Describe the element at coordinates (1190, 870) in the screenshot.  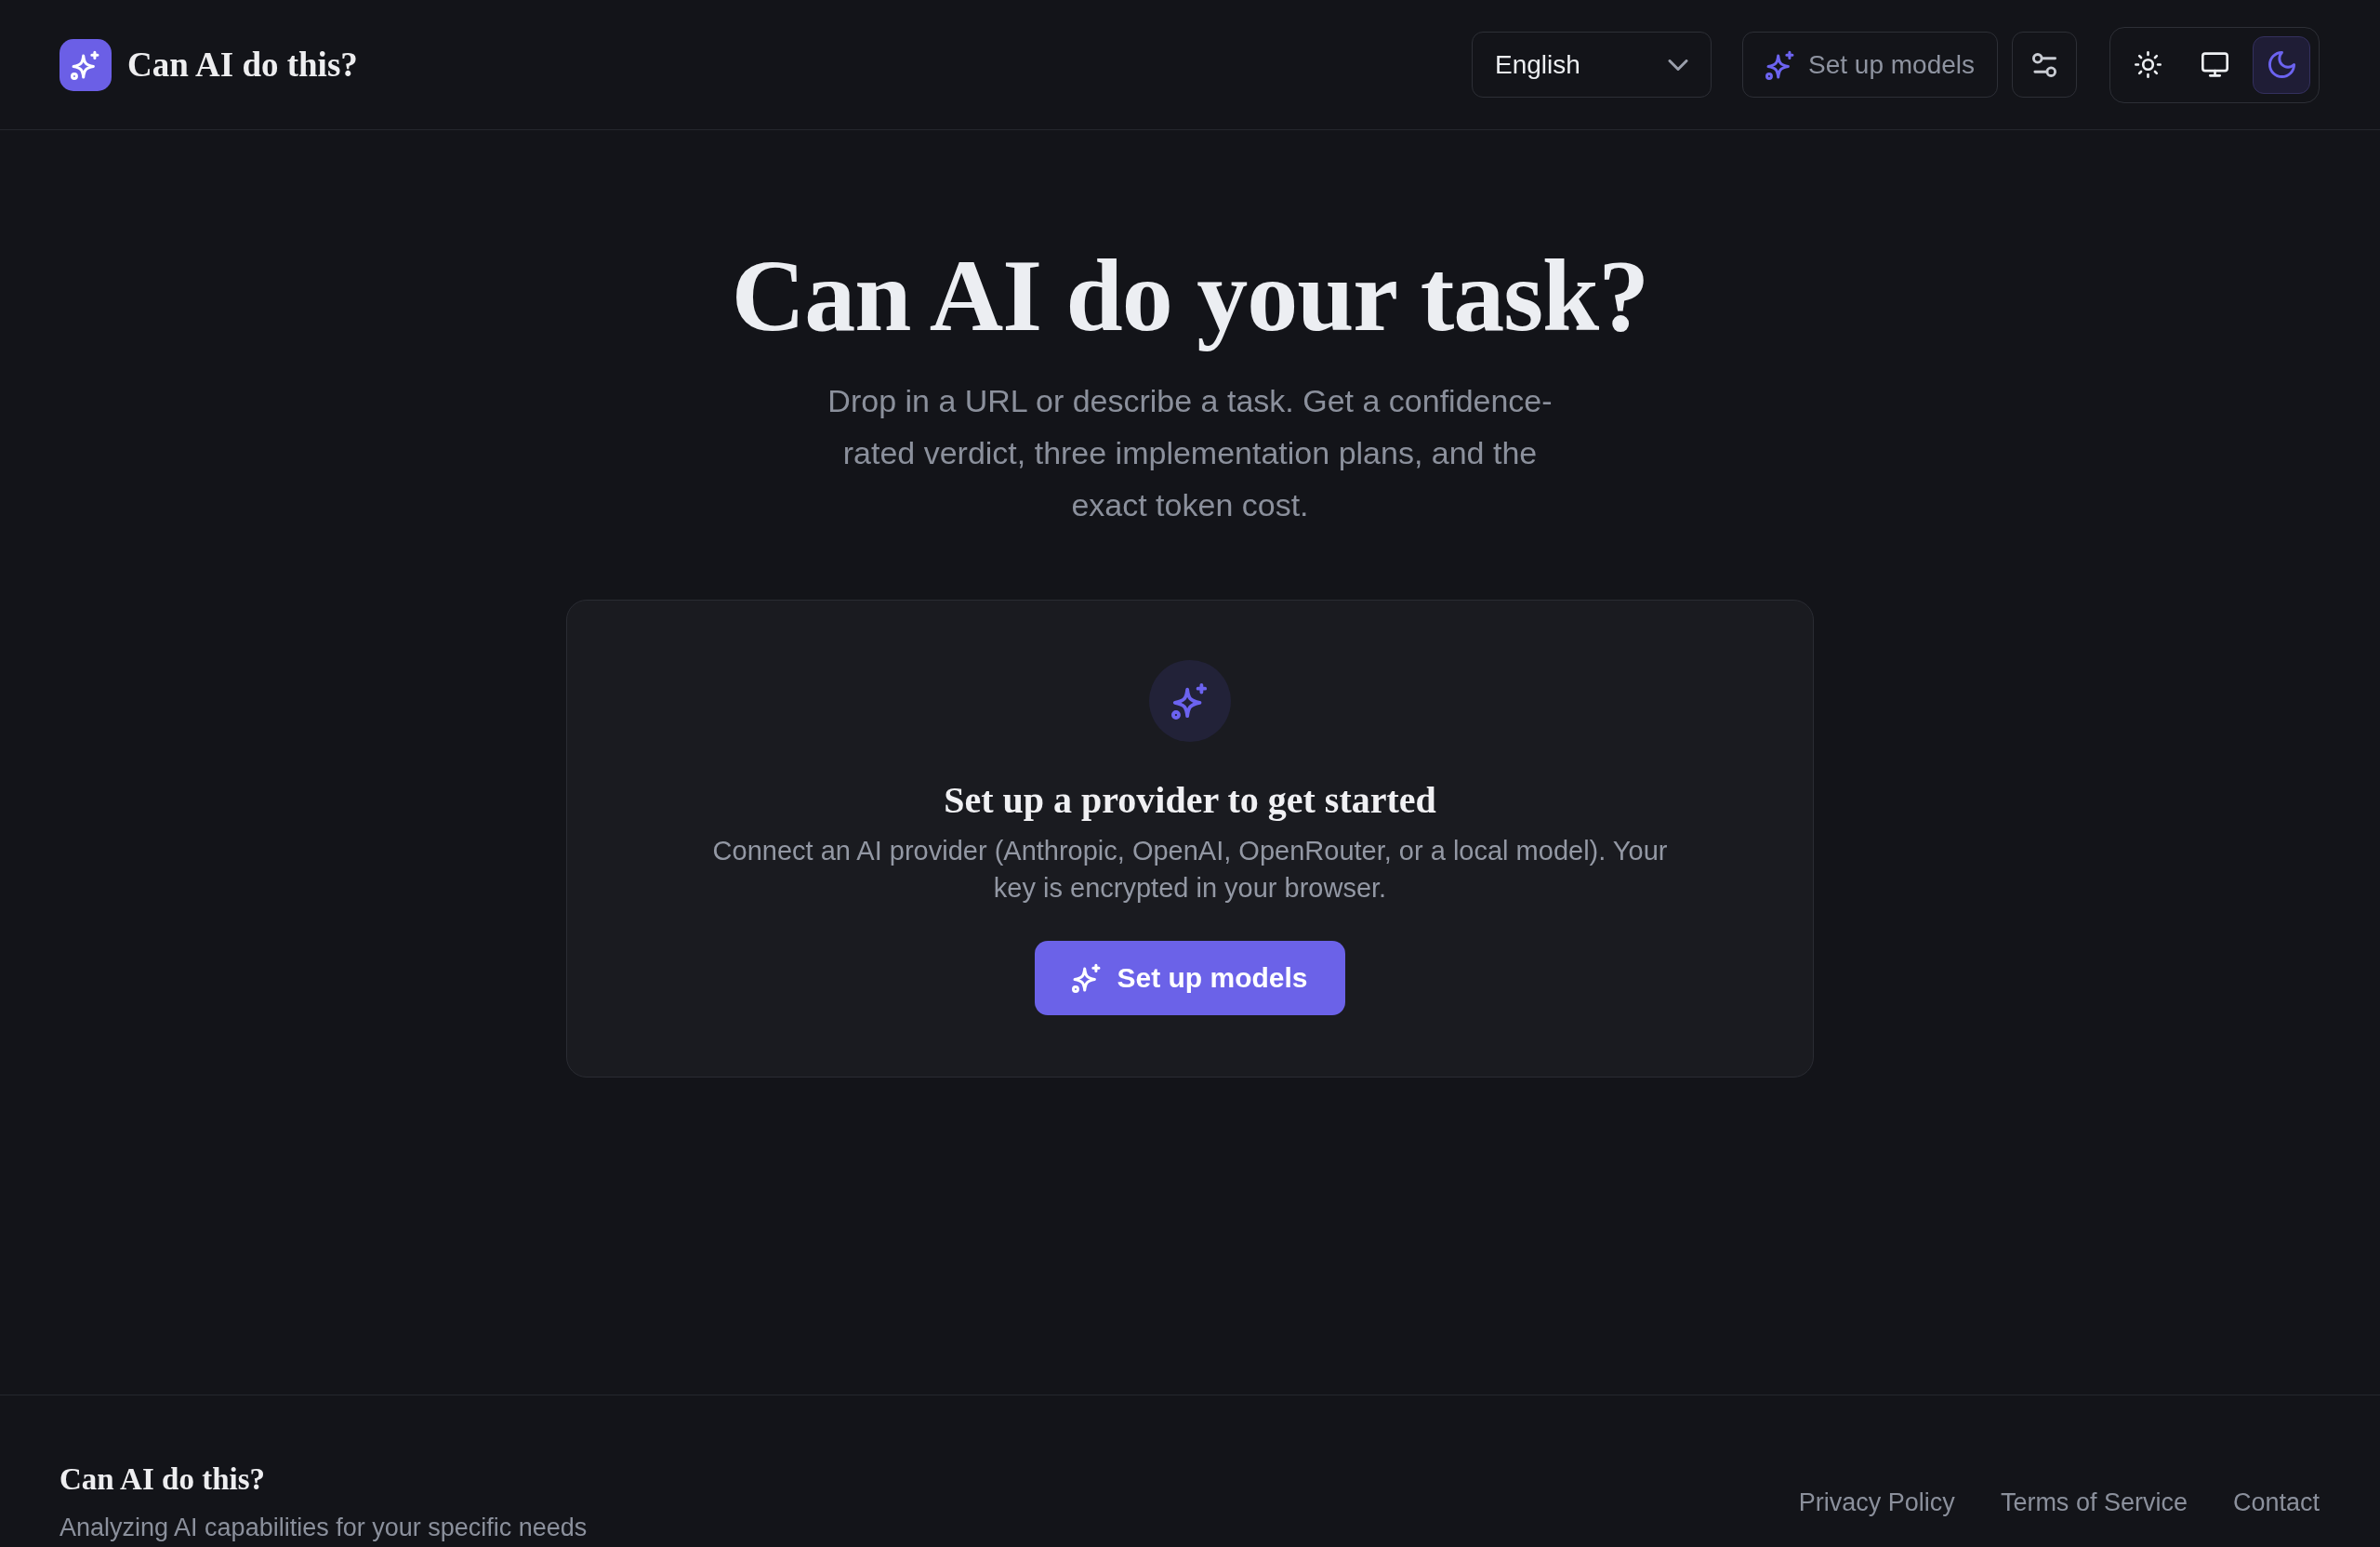
I see `card-description: Connect an AI provider (Anthropic, OpenAI, OpenRouter, or a local model). Your key is encrypted in your browser.` at that location.